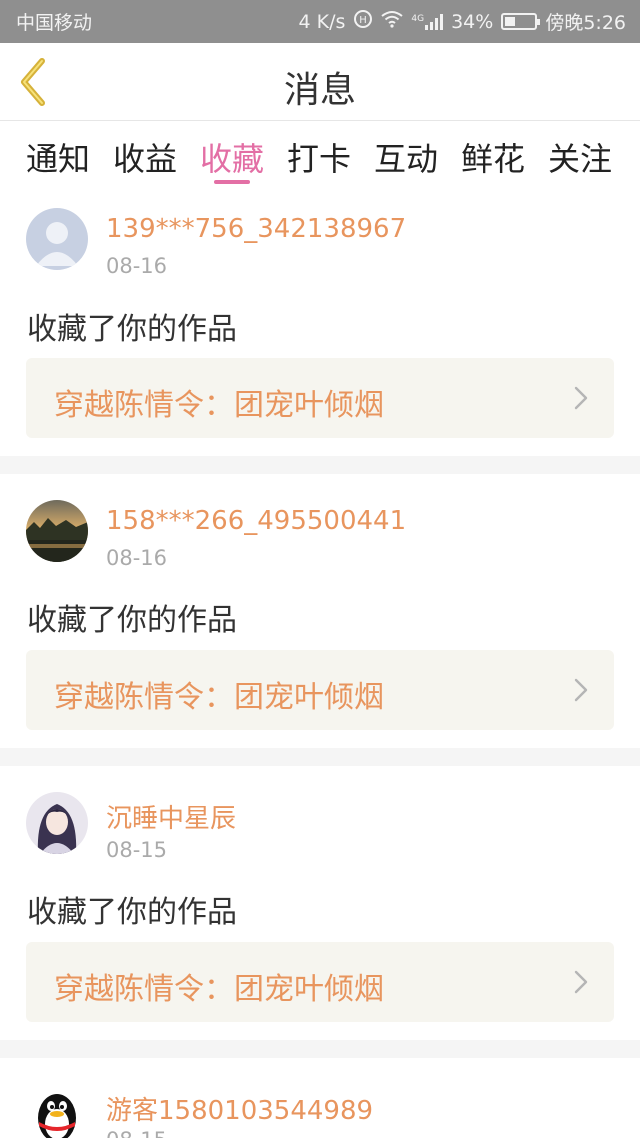 This screenshot has height=1138, width=640. Describe the element at coordinates (319, 90) in the screenshot. I see `page-title: 消息` at that location.